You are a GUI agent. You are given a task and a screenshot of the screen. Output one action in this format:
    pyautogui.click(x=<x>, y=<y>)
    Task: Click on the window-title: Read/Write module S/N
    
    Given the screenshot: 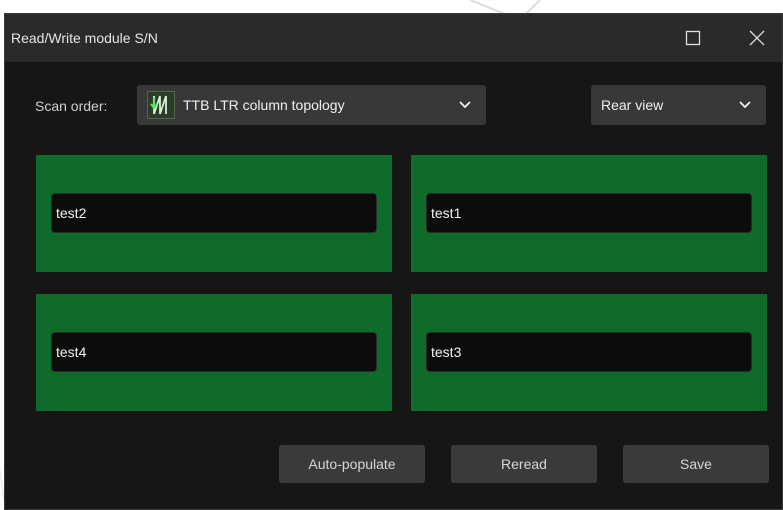 What is the action you would take?
    pyautogui.click(x=84, y=38)
    